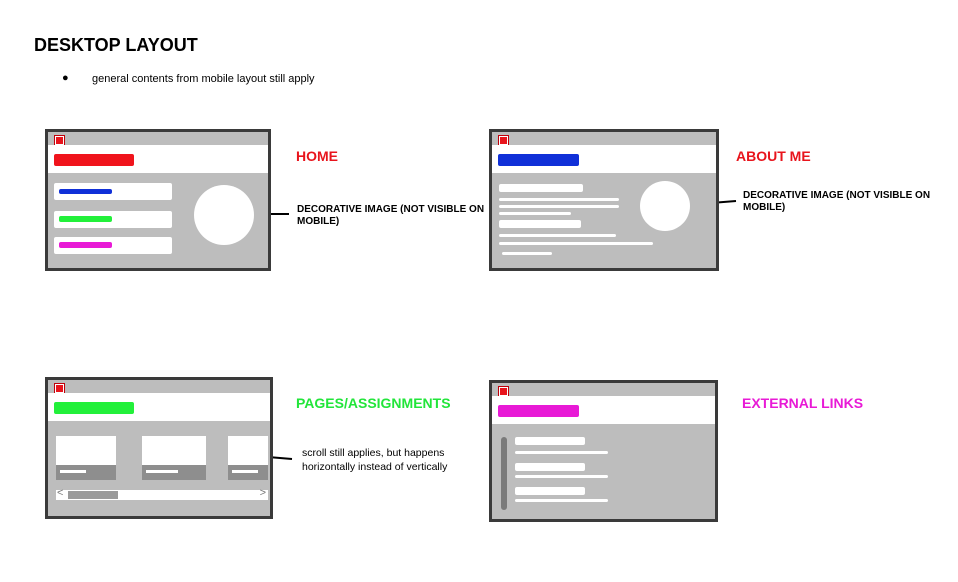 This screenshot has height=582, width=958. What do you see at coordinates (93, 495) in the screenshot?
I see `scrollbar-thumb` at bounding box center [93, 495].